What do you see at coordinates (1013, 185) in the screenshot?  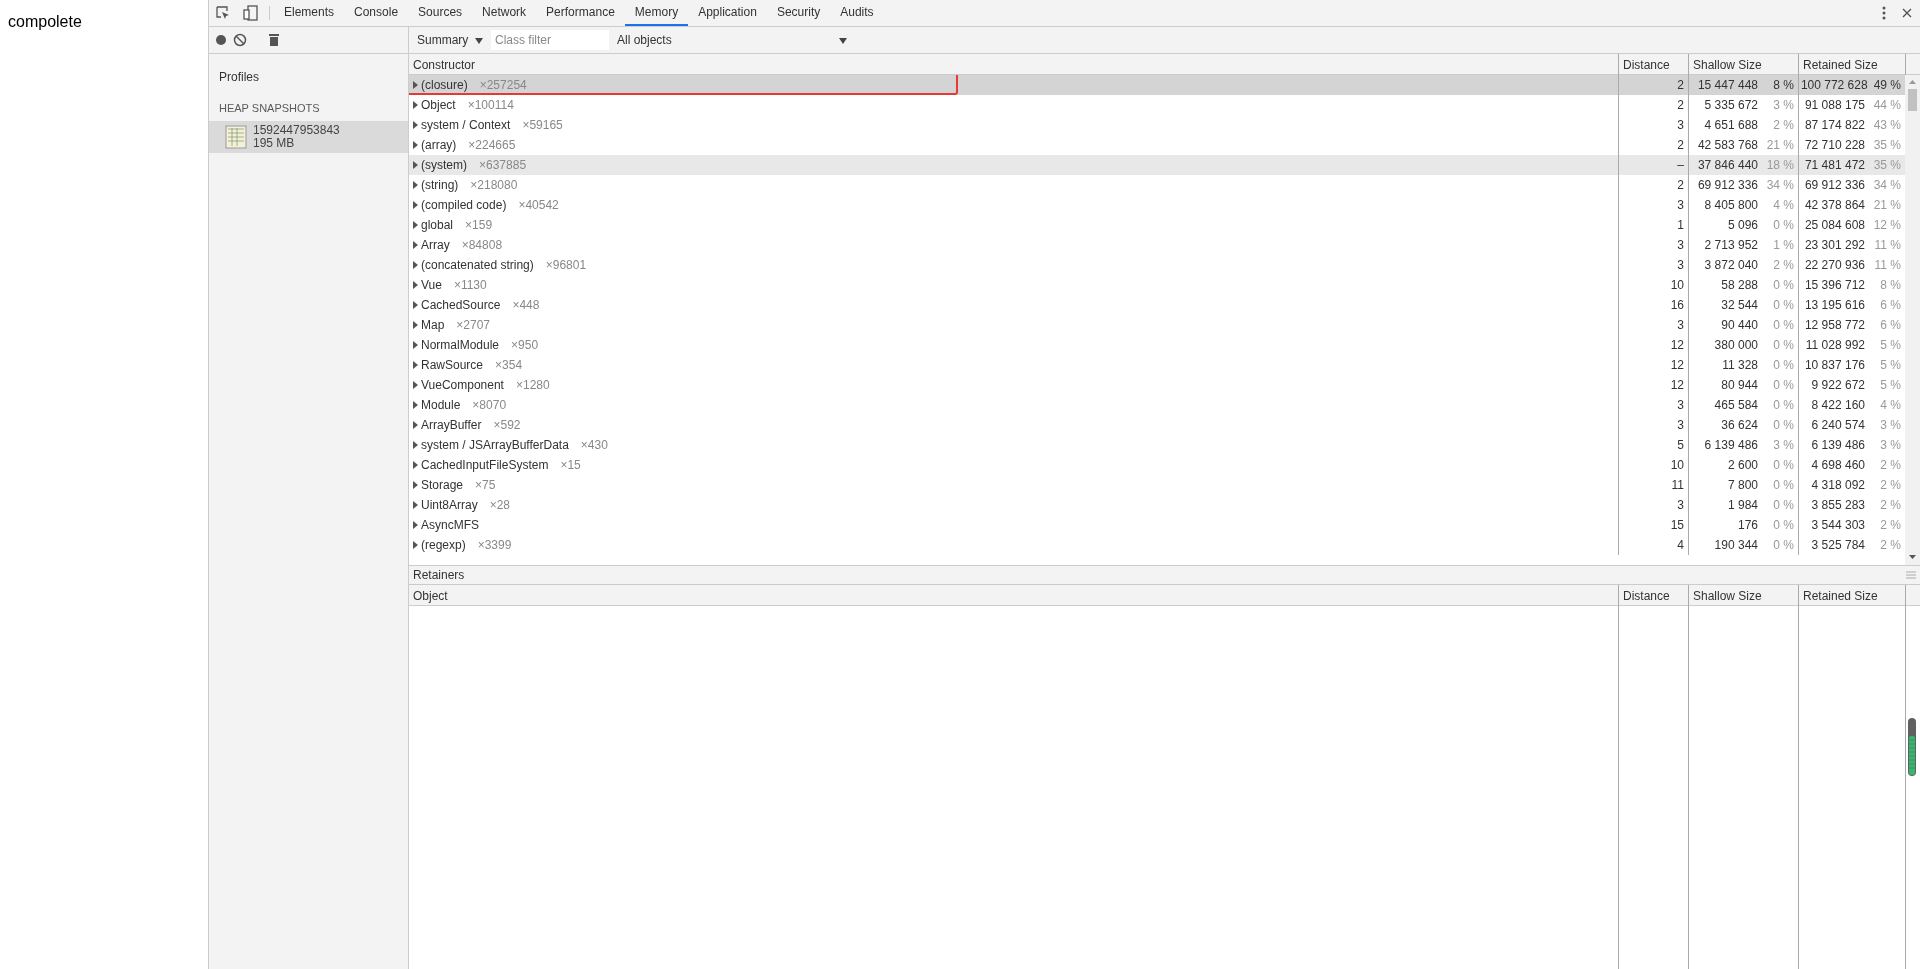 I see `table-row-name: (string) ×218080` at bounding box center [1013, 185].